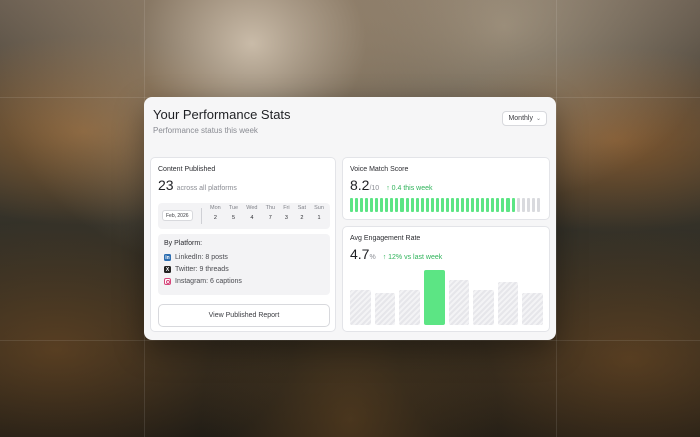 This screenshot has width=700, height=437. Describe the element at coordinates (201, 257) in the screenshot. I see `platform-label: LinkedIn: 8 posts` at that location.